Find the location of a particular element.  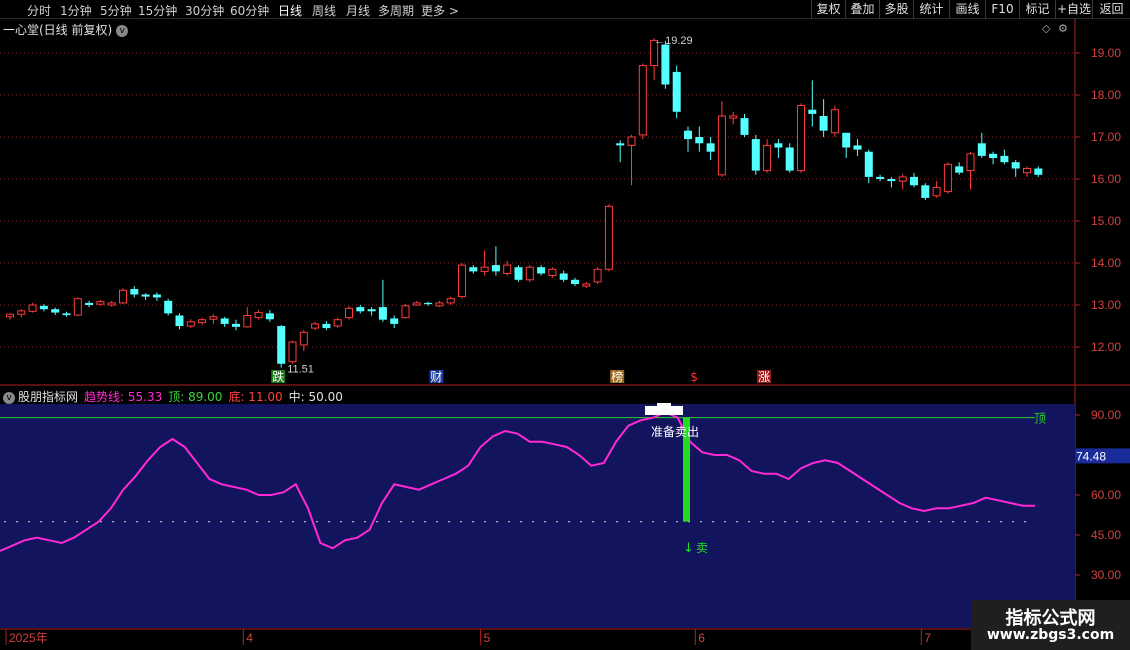

x-axis-label: 4 is located at coordinates (249, 638).